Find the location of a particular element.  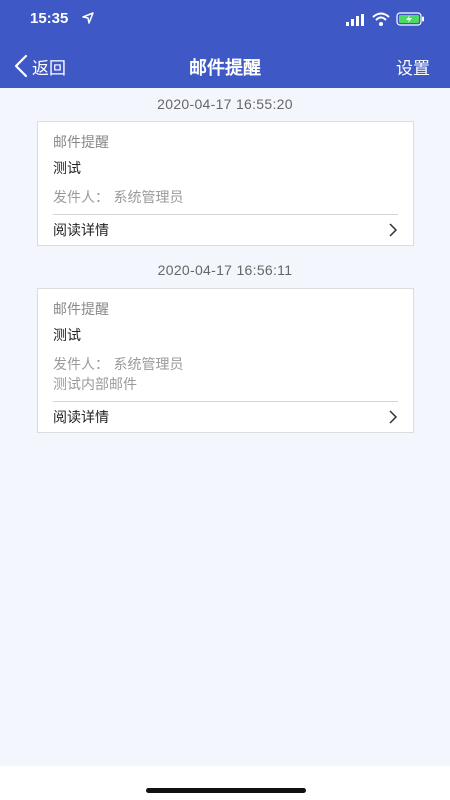

message-timestamp: 2020-04-17 16:56:11 is located at coordinates (225, 270).